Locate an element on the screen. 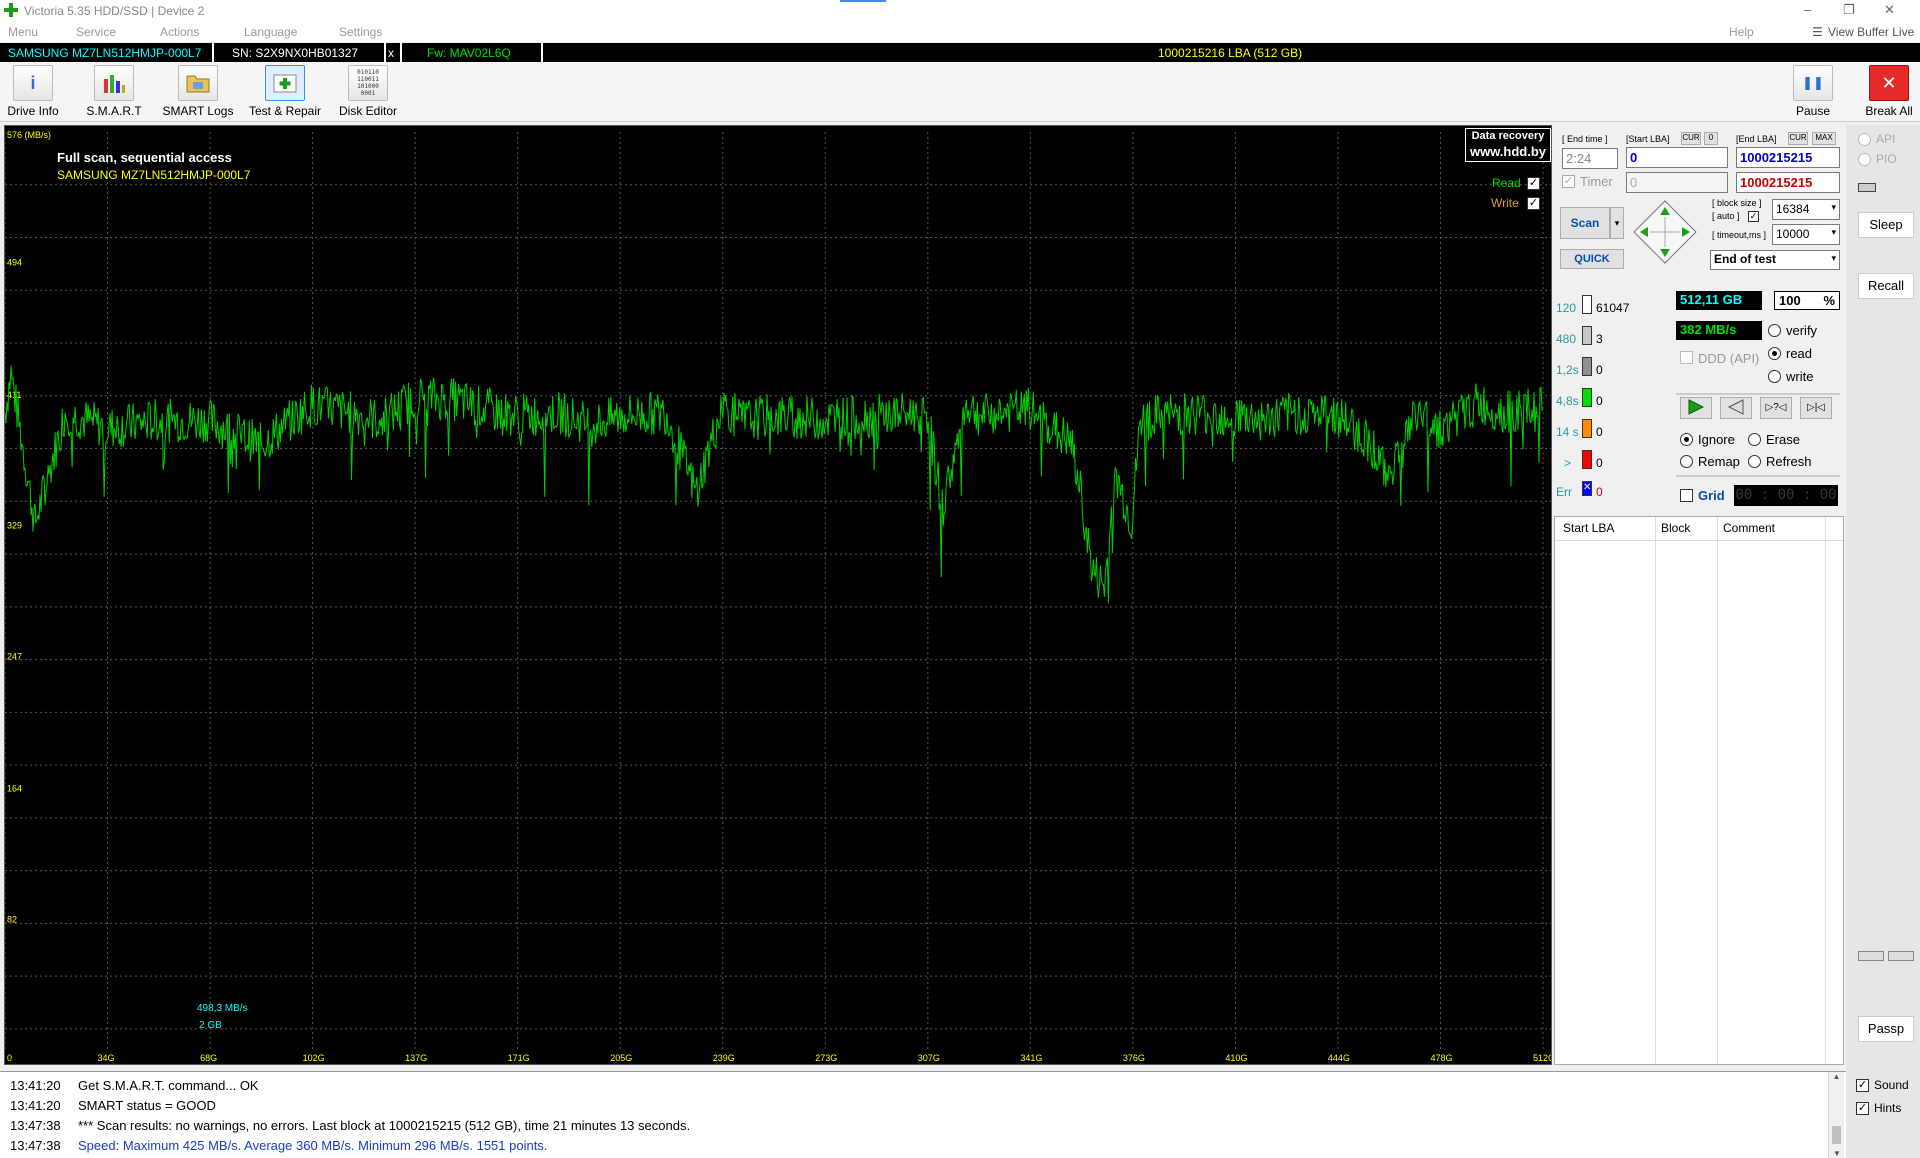 Image resolution: width=1920 pixels, height=1158 pixels. read-radio is located at coordinates (1774, 353).